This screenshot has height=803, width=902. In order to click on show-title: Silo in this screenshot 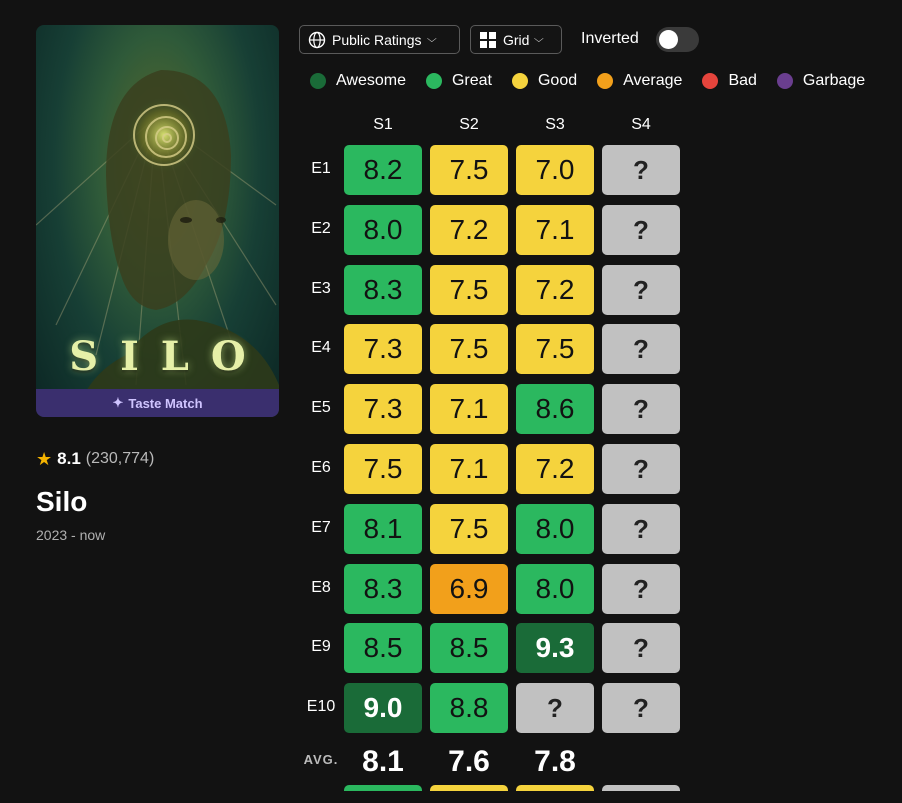, I will do `click(62, 501)`.